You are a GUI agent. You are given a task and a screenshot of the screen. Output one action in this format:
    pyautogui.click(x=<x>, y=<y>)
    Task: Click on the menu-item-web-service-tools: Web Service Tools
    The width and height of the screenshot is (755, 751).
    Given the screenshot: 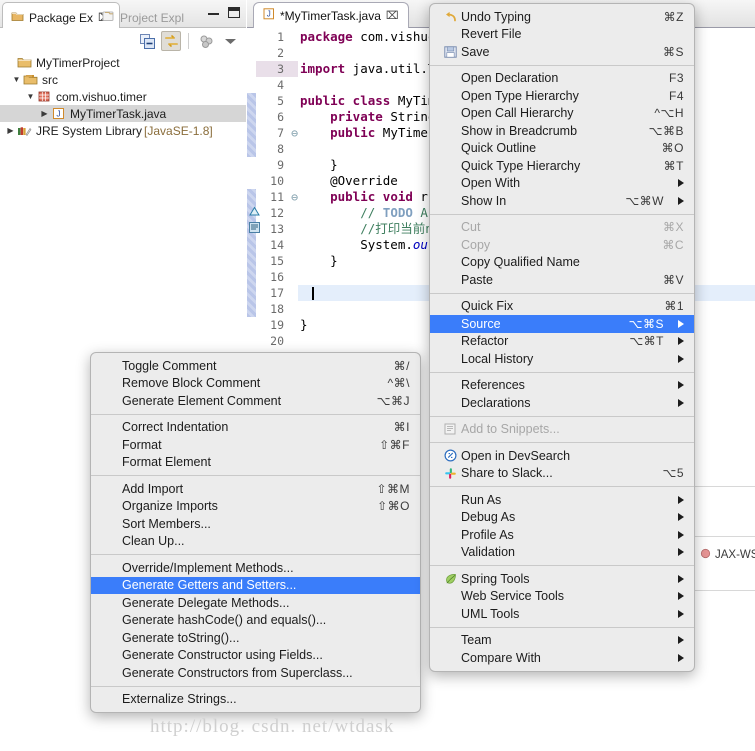 What is the action you would take?
    pyautogui.click(x=562, y=597)
    